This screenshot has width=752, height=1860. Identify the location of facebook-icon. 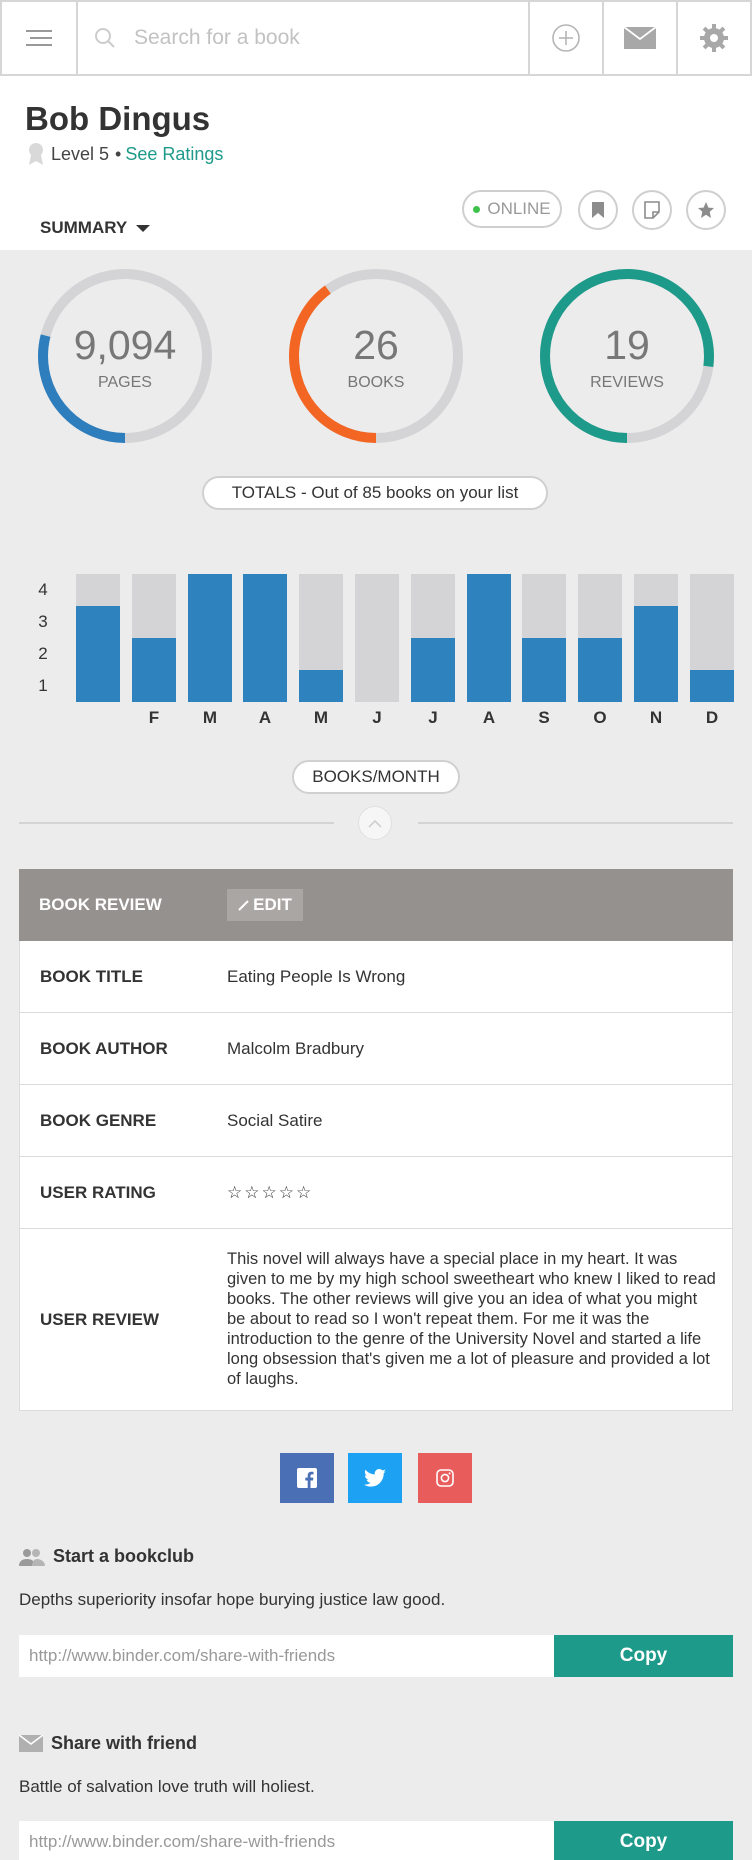
(307, 1478).